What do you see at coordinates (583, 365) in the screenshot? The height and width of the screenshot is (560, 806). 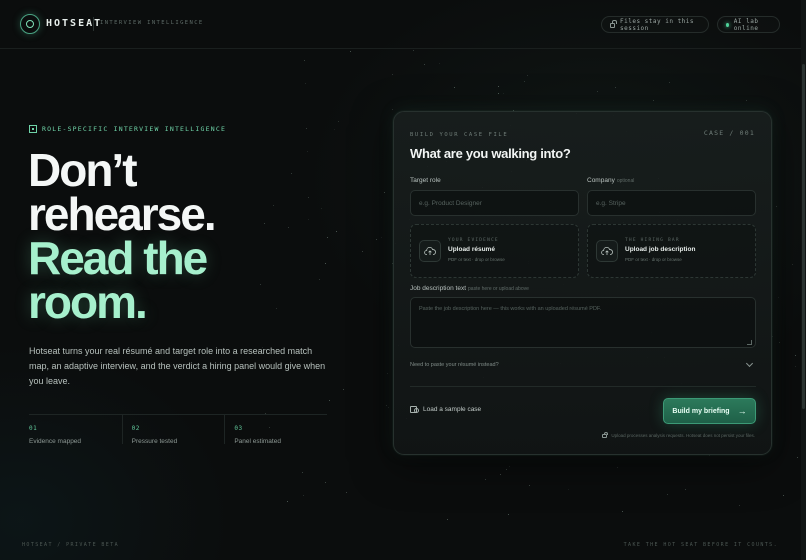 I see `paste-resume-toggle: Need to paste your résumé instead?` at bounding box center [583, 365].